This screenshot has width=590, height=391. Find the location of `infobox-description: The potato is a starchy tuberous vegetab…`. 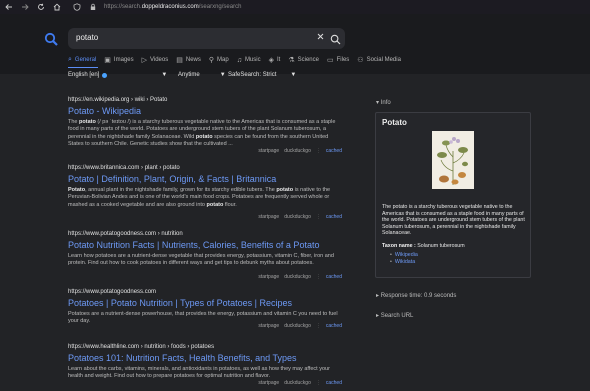

infobox-description: The potato is a starchy tuberous vegetab… is located at coordinates (453, 220).